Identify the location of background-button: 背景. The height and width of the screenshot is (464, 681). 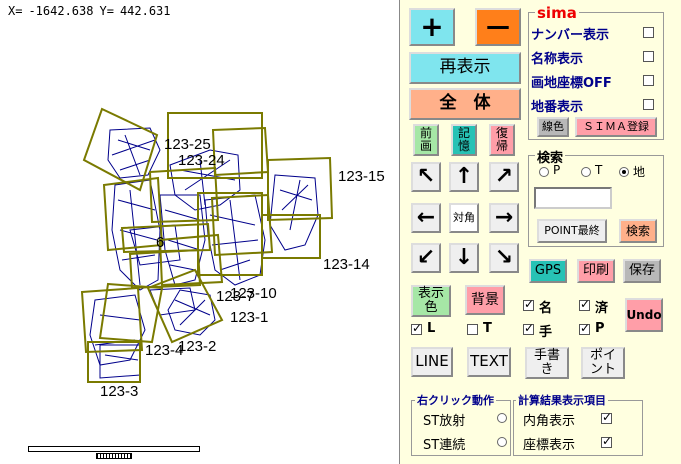
(485, 300).